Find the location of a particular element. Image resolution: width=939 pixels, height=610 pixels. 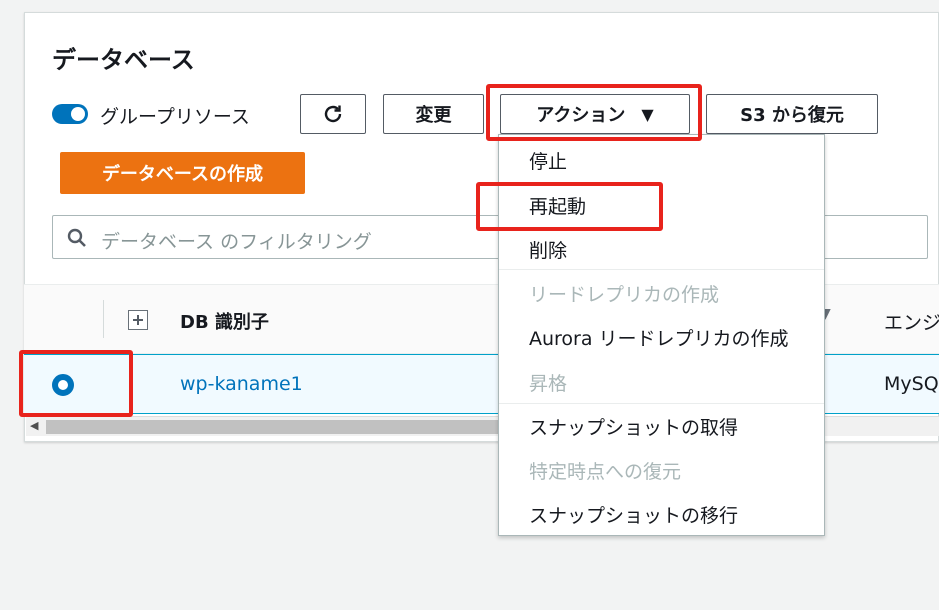

actions-button-label: アクション is located at coordinates (581, 115).